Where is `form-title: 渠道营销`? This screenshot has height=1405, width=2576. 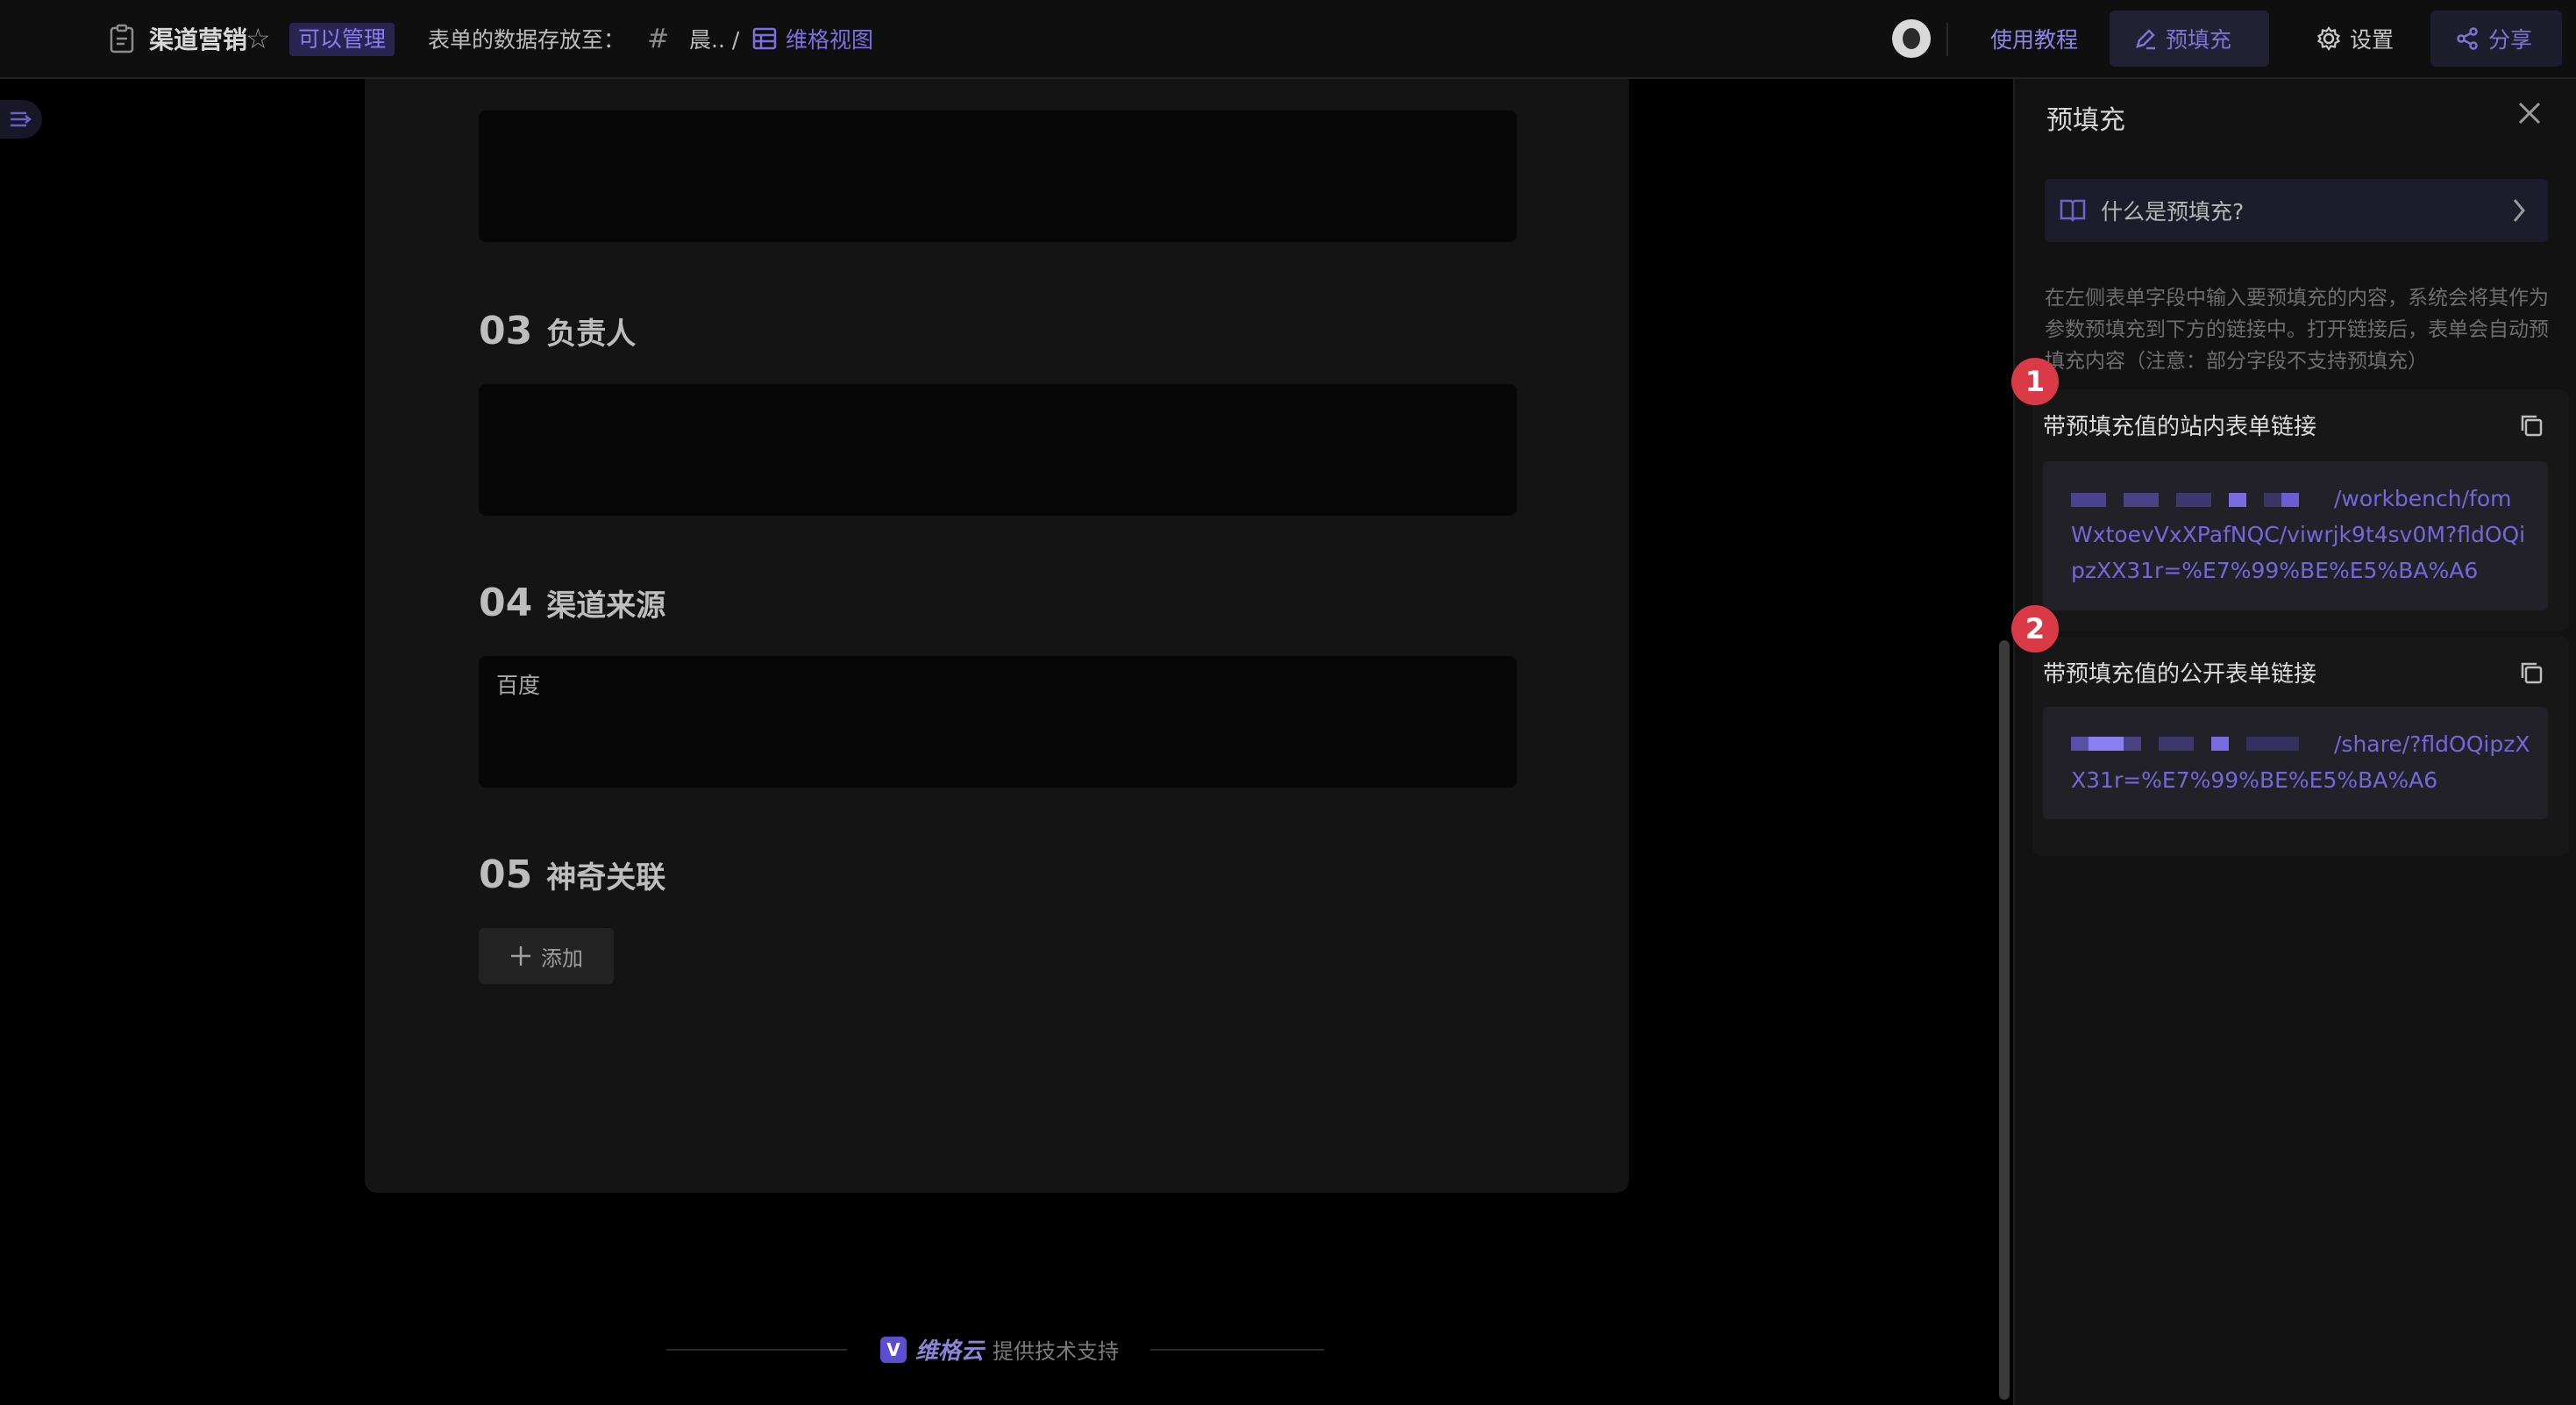 form-title: 渠道营销 is located at coordinates (198, 38).